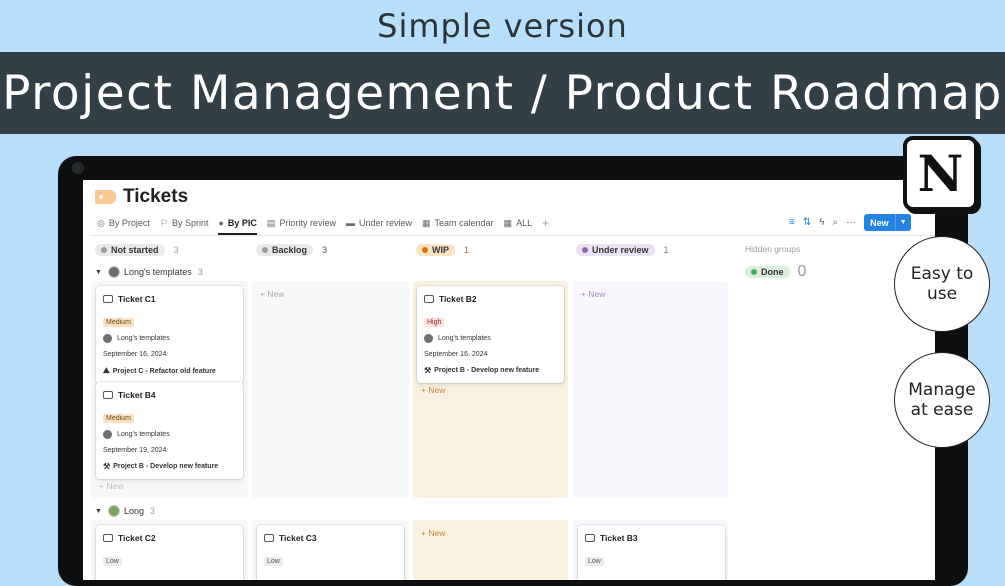 The image size is (1005, 586). Describe the element at coordinates (184, 223) in the screenshot. I see `tab-by-sprint: ⚐ By Sprint` at that location.